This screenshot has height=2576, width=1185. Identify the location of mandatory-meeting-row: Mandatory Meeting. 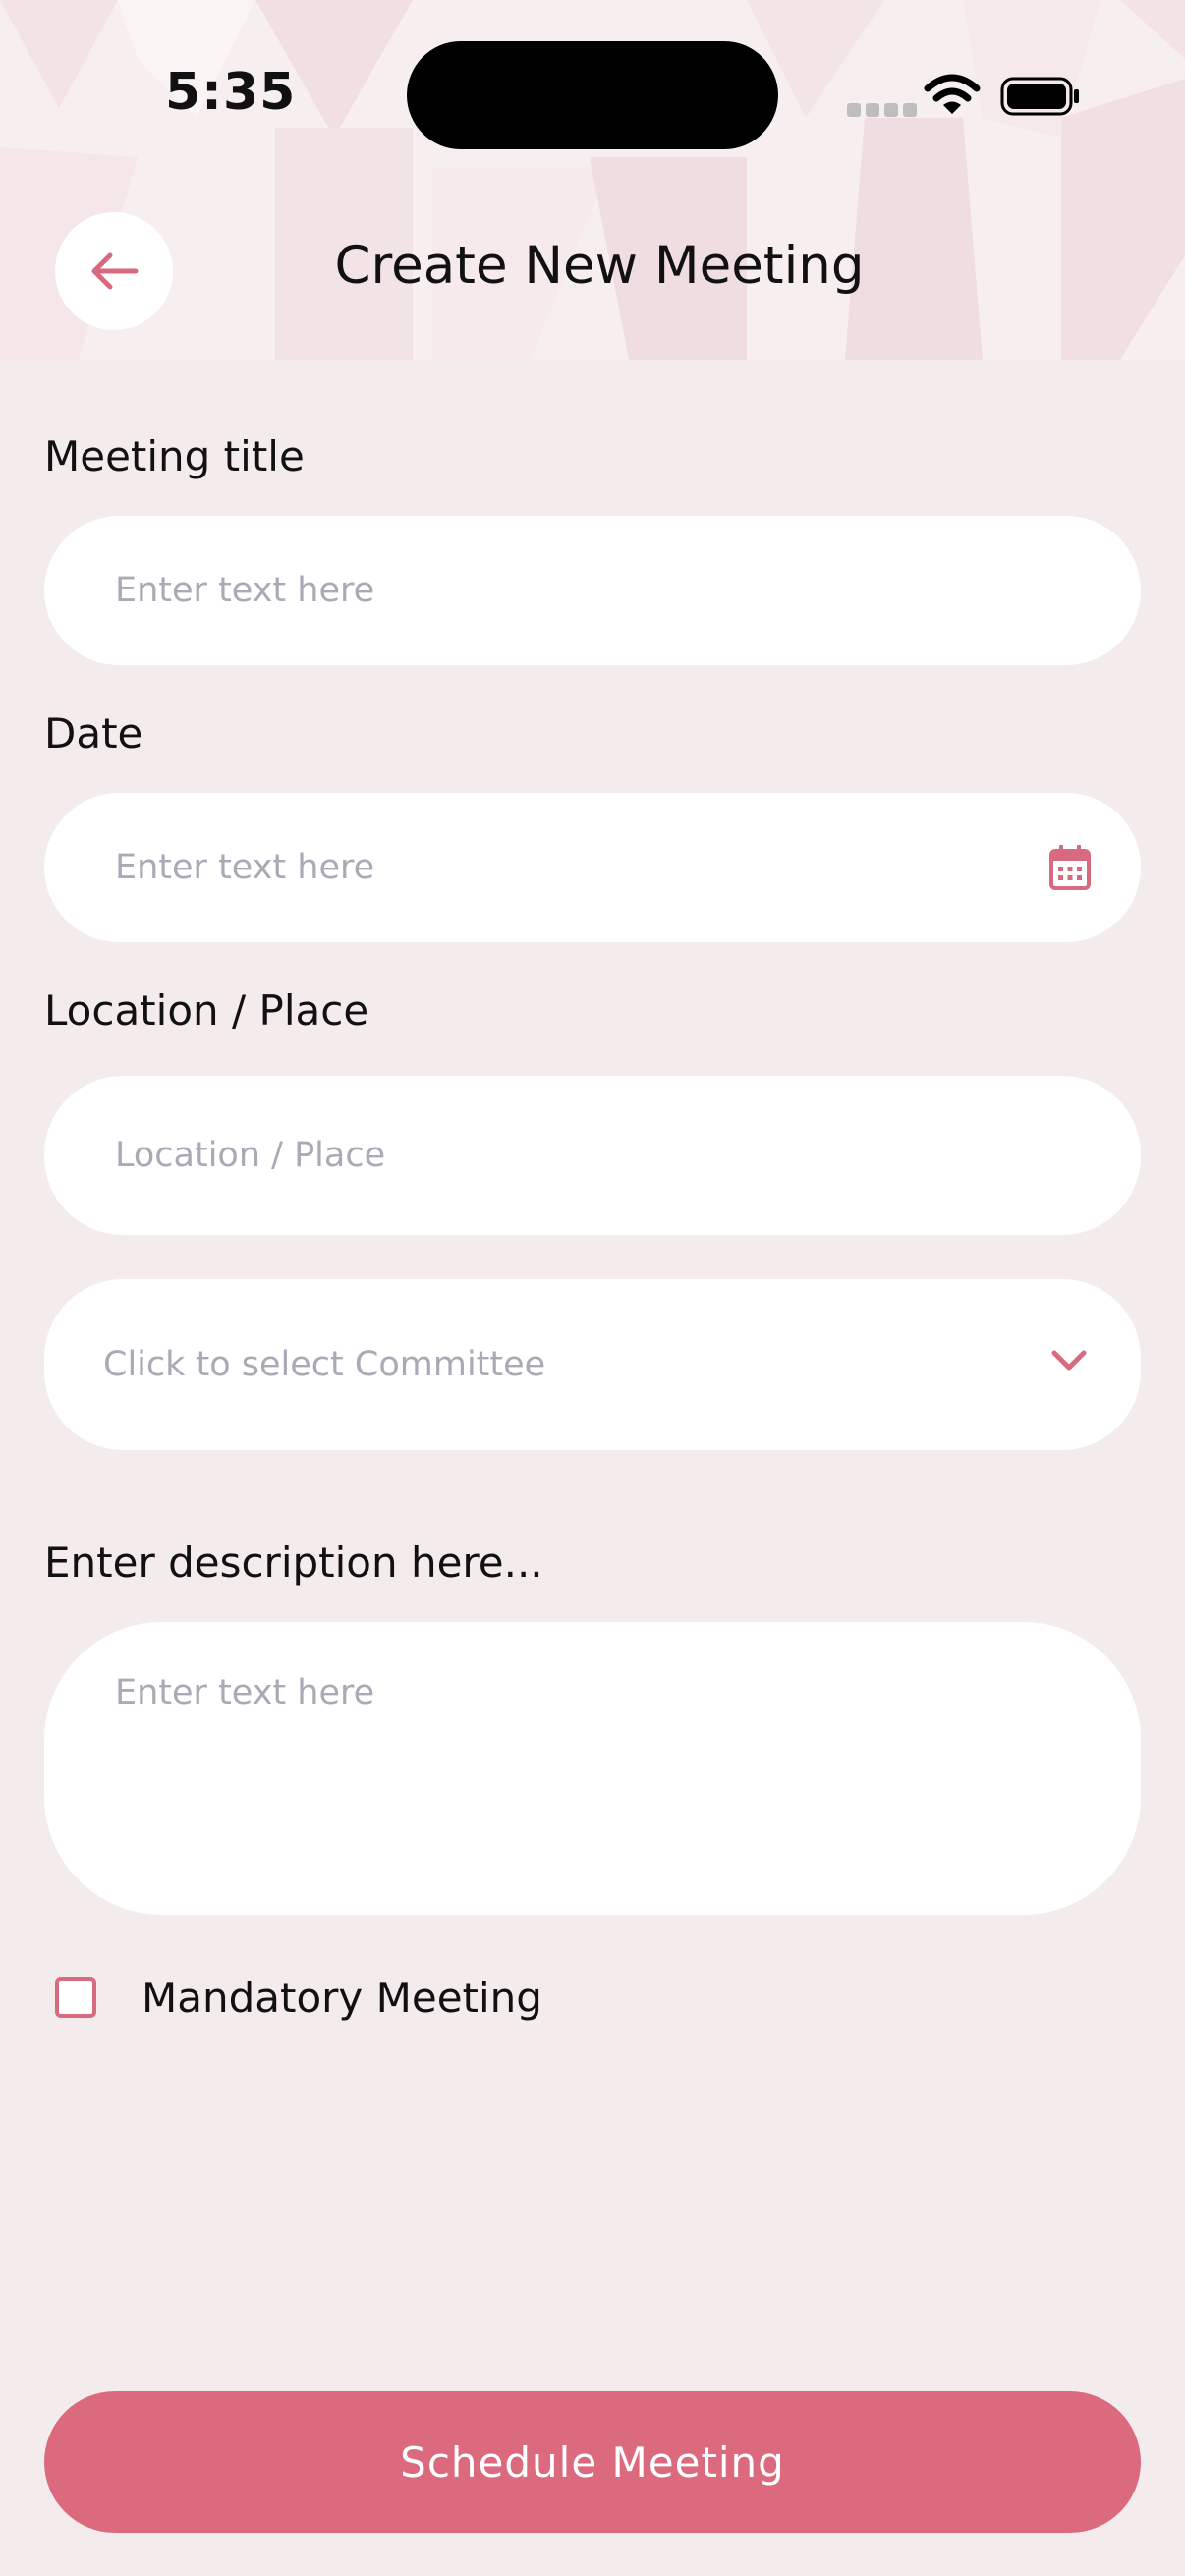
(298, 1997).